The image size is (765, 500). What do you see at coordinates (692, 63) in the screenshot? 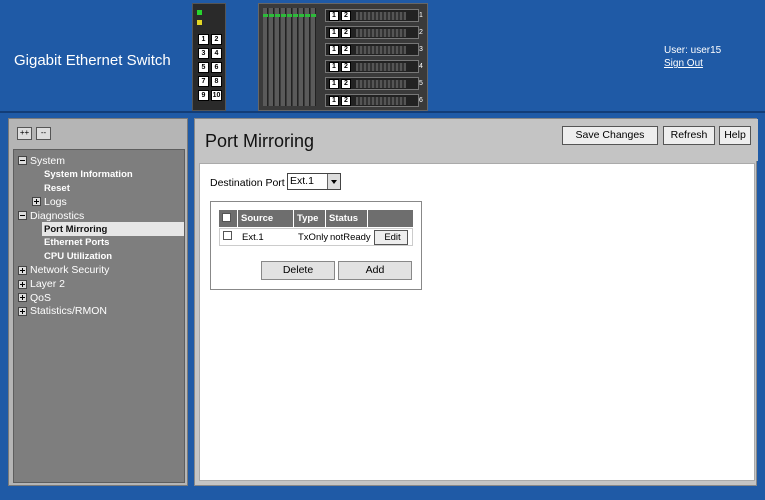
I see `sign-out-link: Sign Out` at bounding box center [692, 63].